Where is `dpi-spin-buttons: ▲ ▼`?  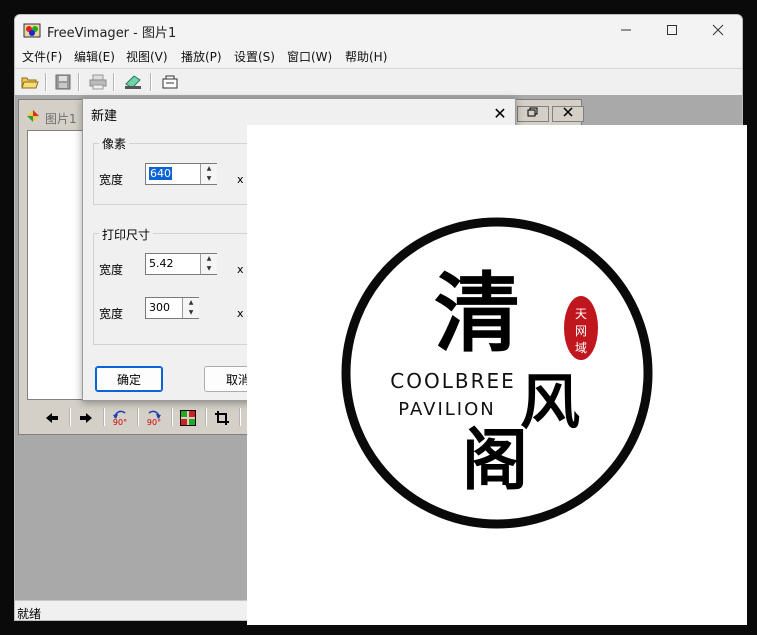 dpi-spin-buttons: ▲ ▼ is located at coordinates (190, 308).